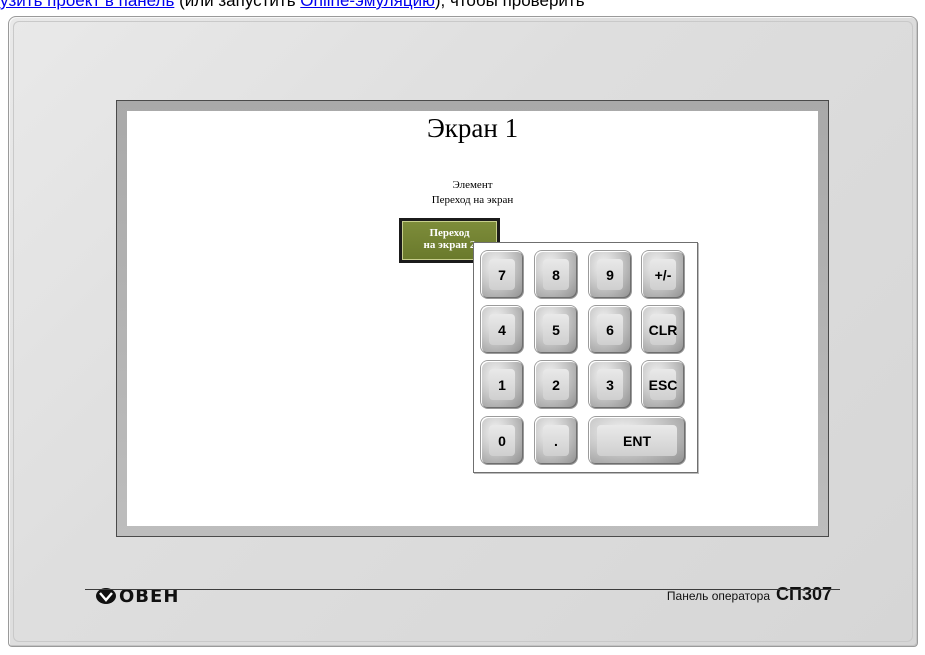  I want to click on key-label: 3, so click(610, 384).